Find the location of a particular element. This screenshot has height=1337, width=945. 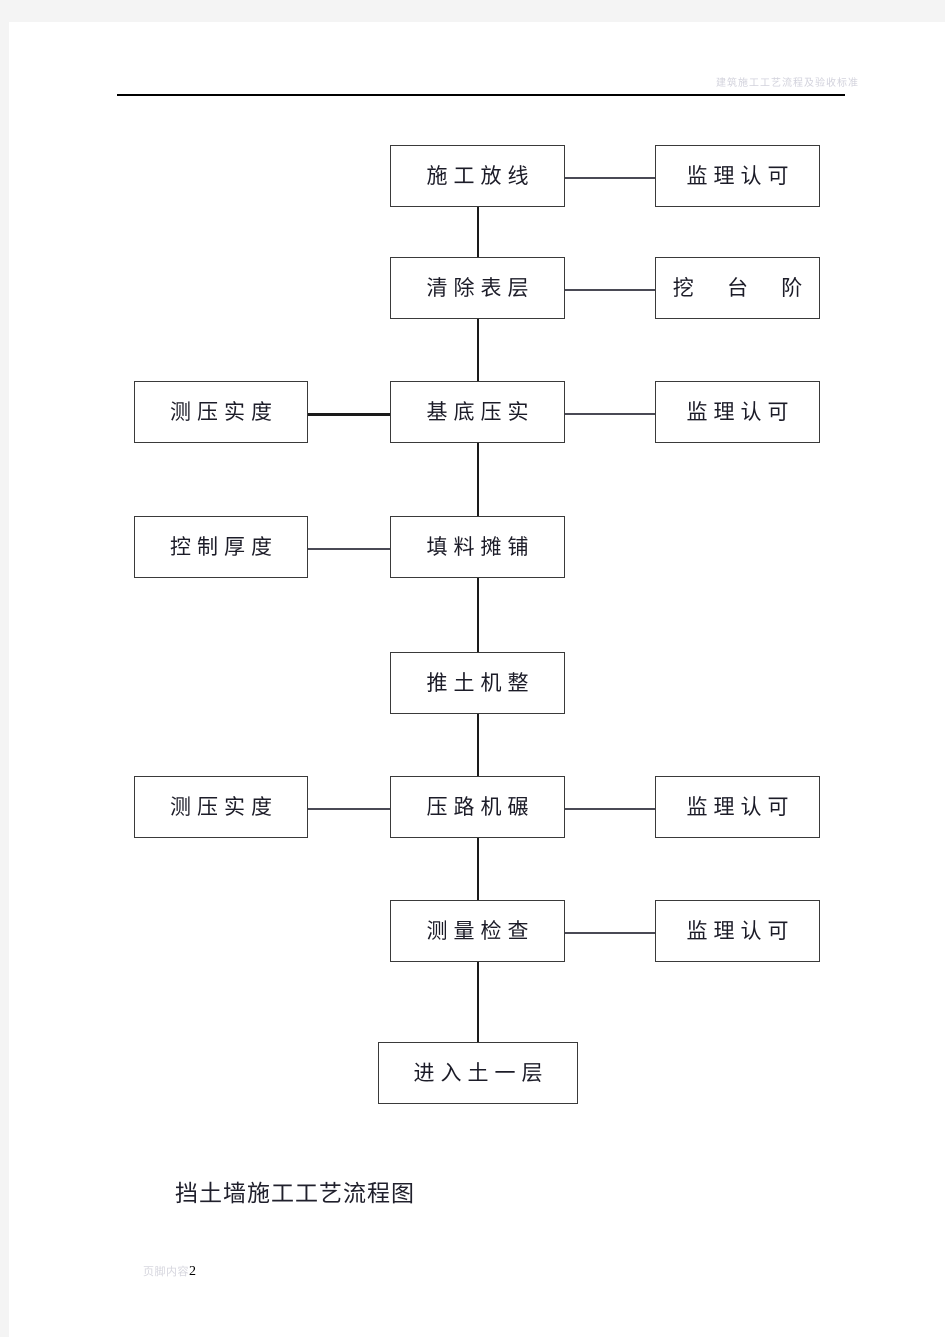

node-施工放线: 施工放线 is located at coordinates (477, 176).